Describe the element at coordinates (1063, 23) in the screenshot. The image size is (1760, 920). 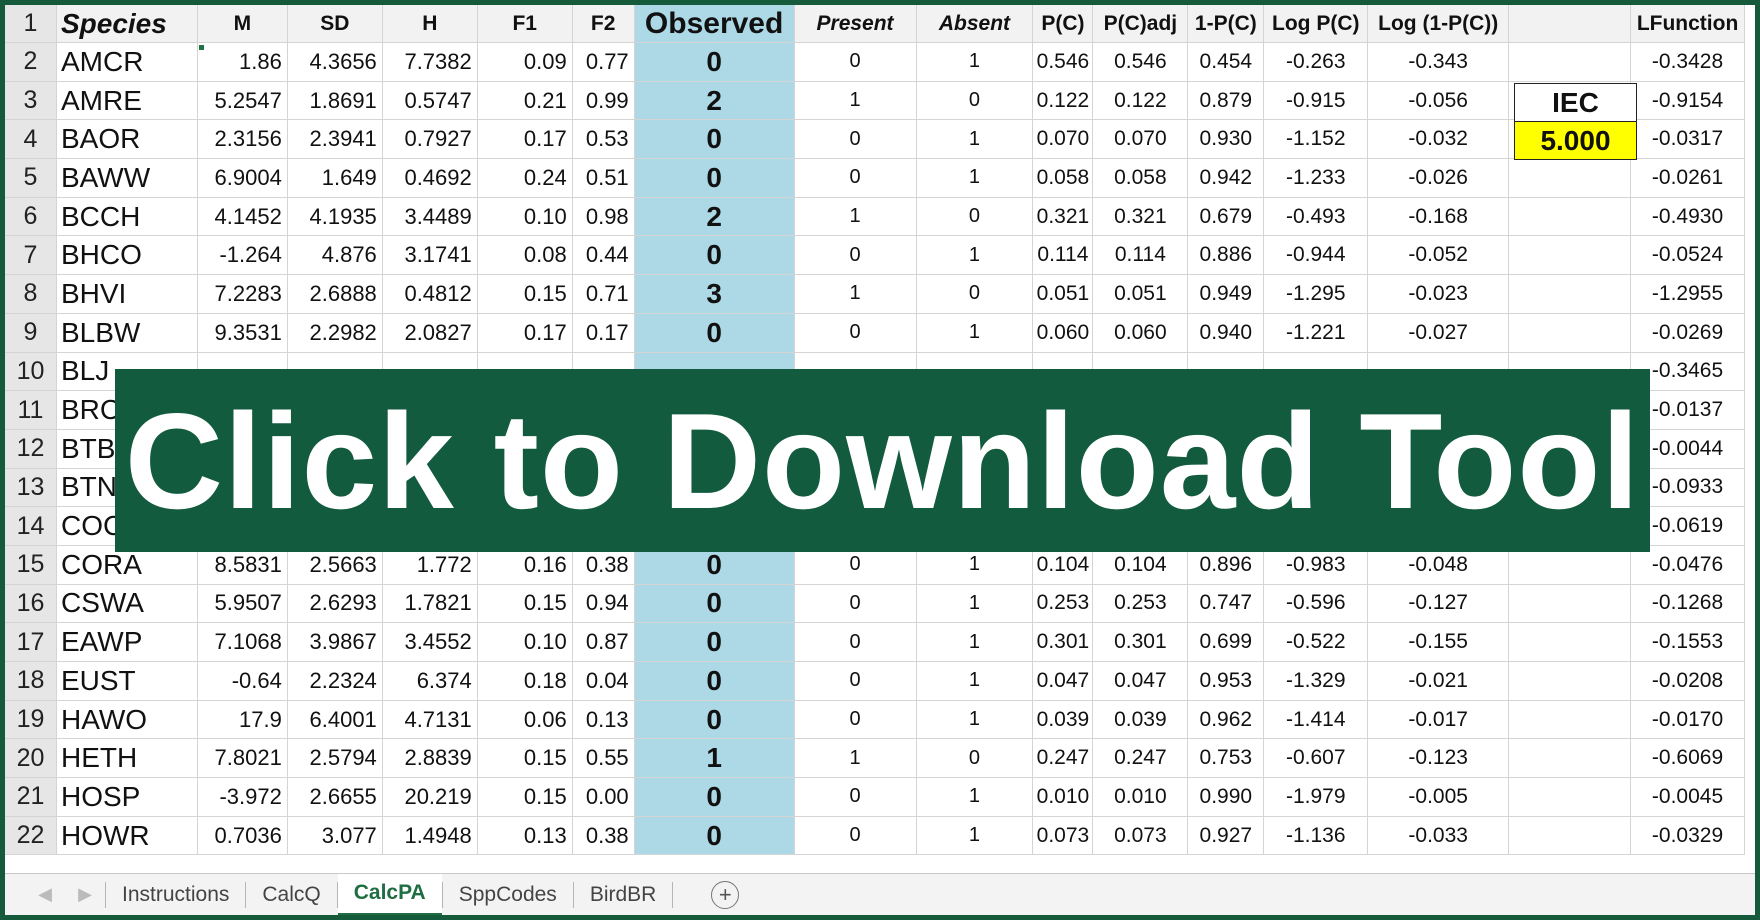
I see `header-pc: P(C)` at that location.